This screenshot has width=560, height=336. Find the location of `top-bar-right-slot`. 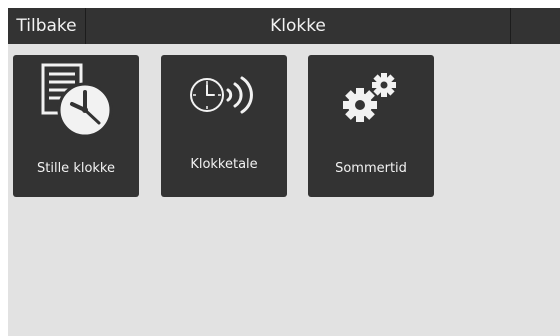

top-bar-right-slot is located at coordinates (535, 26).